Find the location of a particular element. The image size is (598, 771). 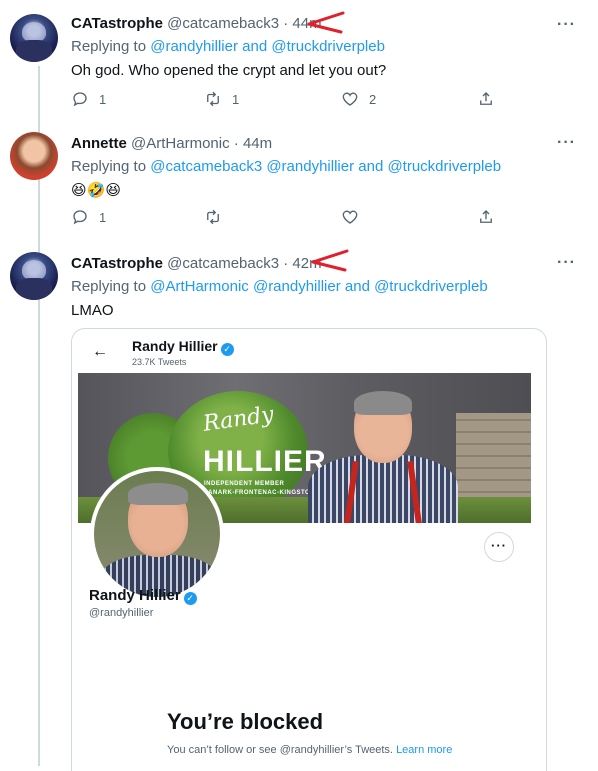

profile-name: Randy Hillier ✓ is located at coordinates (143, 596).